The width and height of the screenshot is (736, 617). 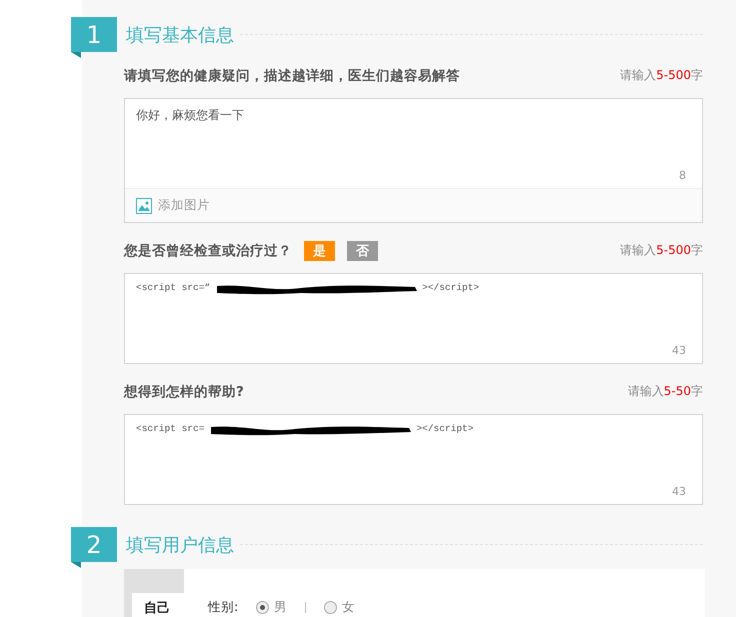 I want to click on user-tab: 自己, so click(x=158, y=605).